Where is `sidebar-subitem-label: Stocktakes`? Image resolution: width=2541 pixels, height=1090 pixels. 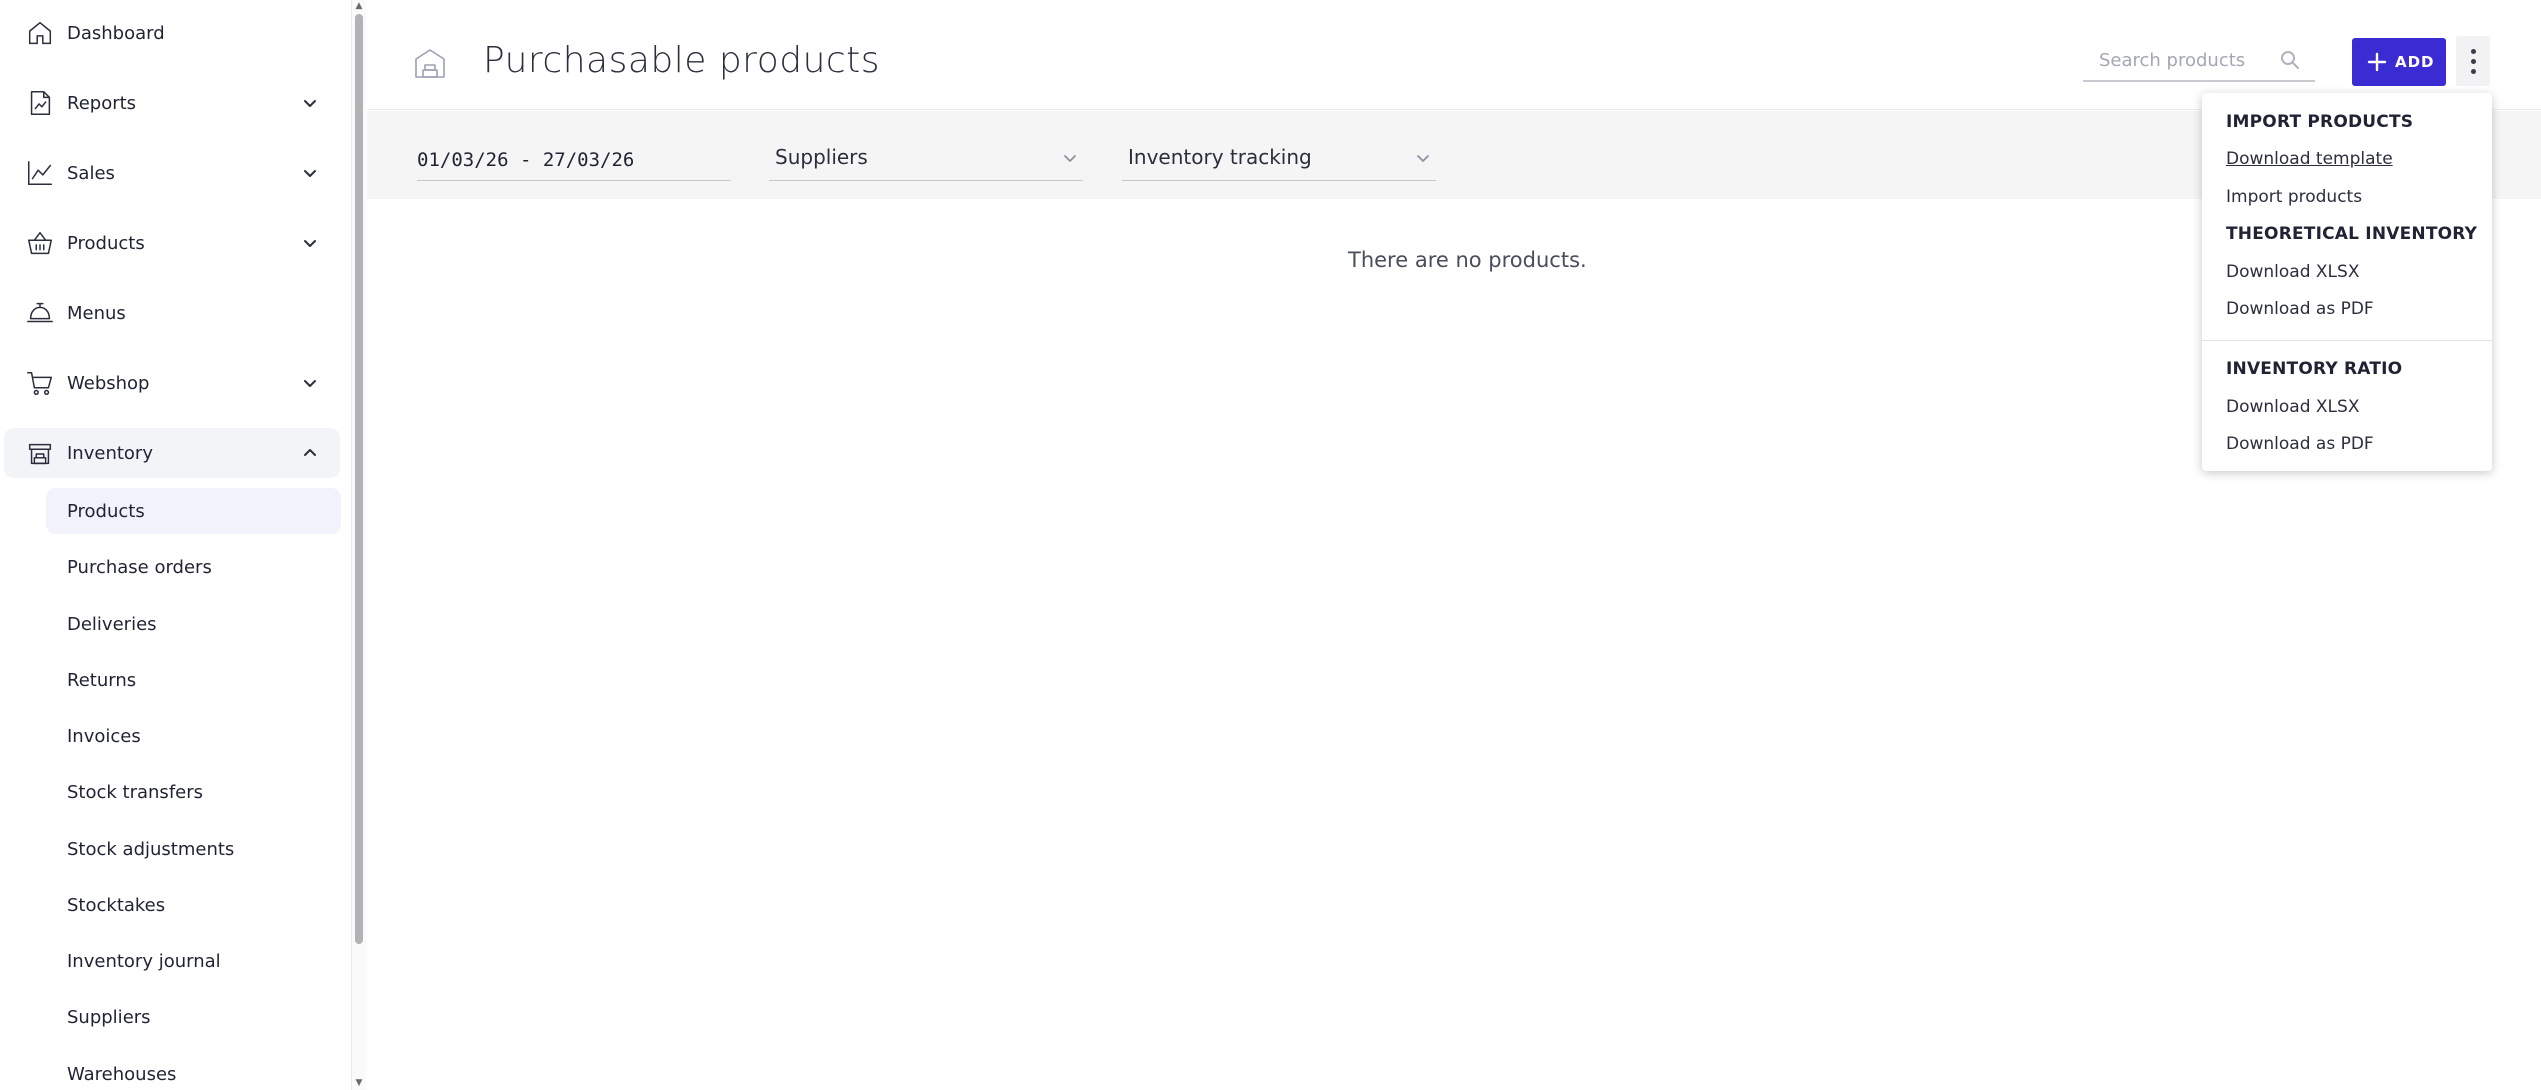 sidebar-subitem-label: Stocktakes is located at coordinates (116, 905).